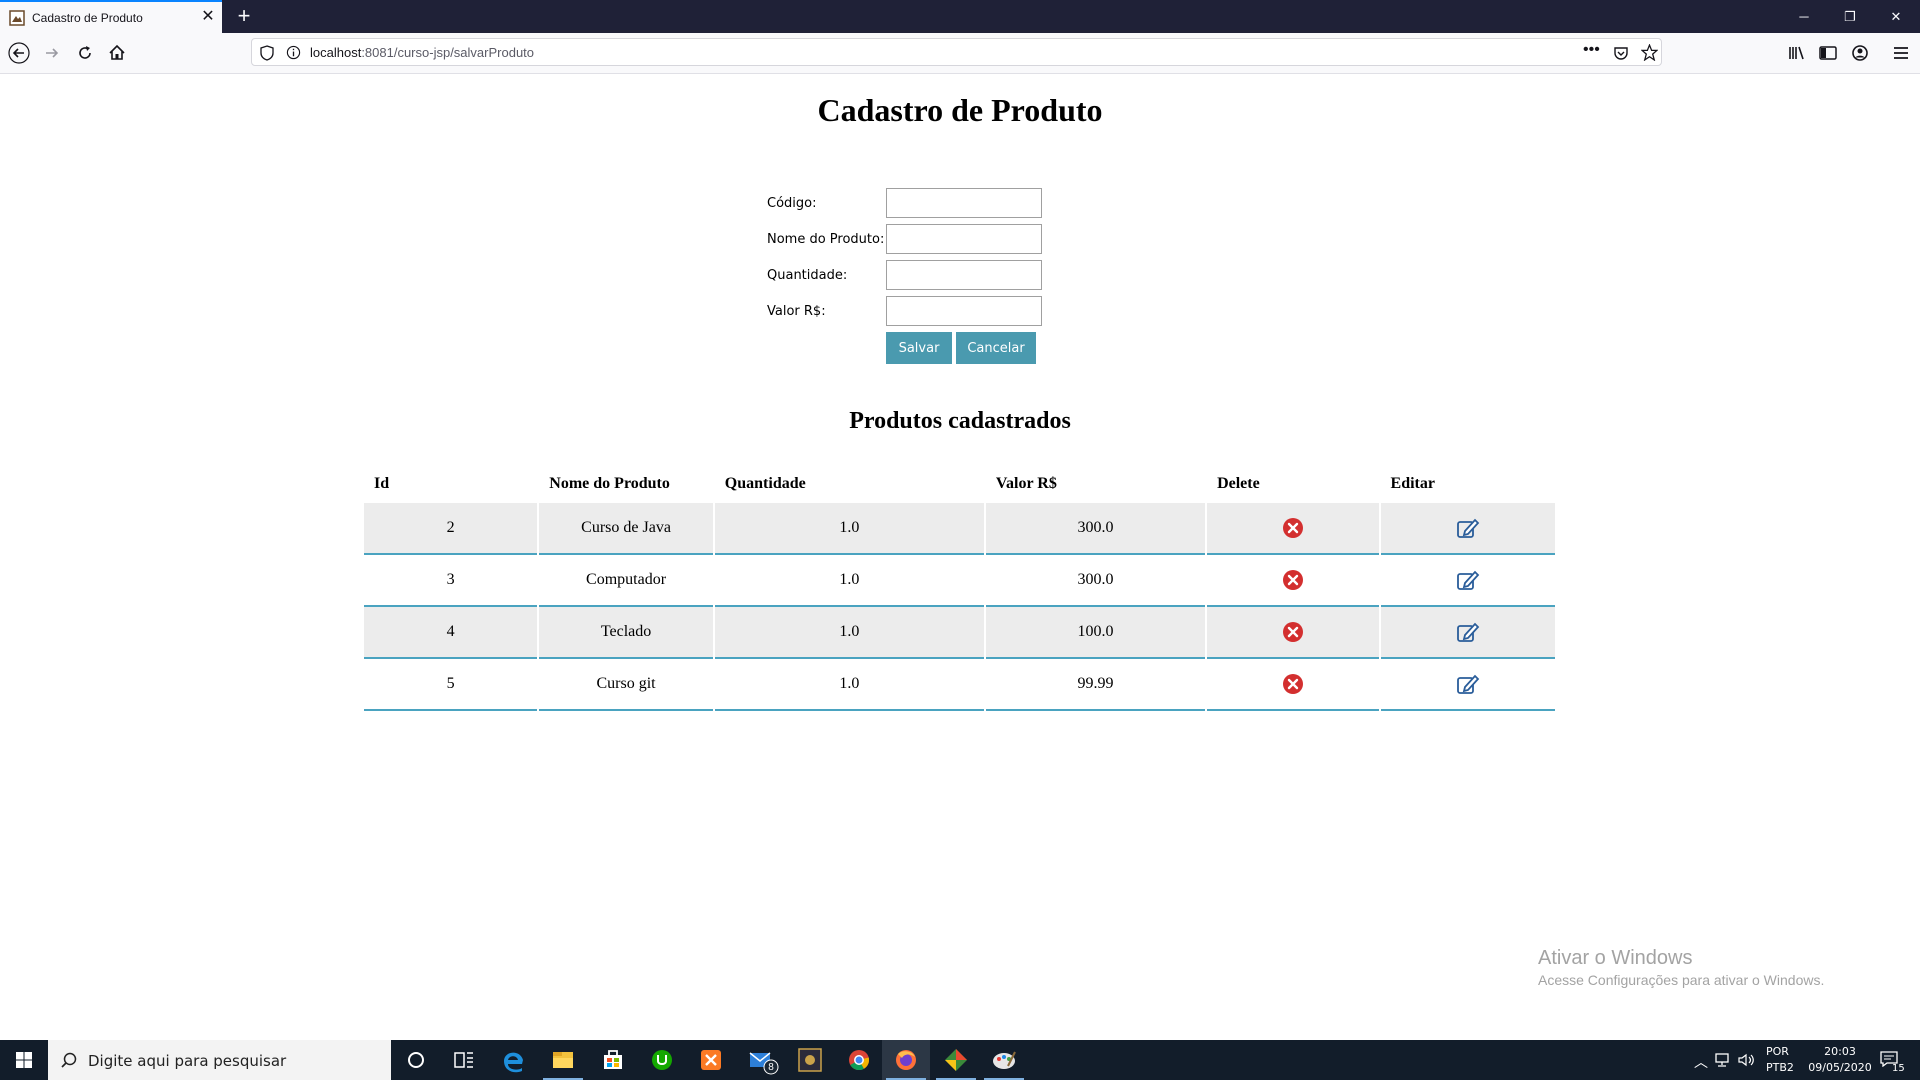 The image size is (1920, 1085). What do you see at coordinates (1701, 1062) in the screenshot?
I see `tray-expand-icon: ︿` at bounding box center [1701, 1062].